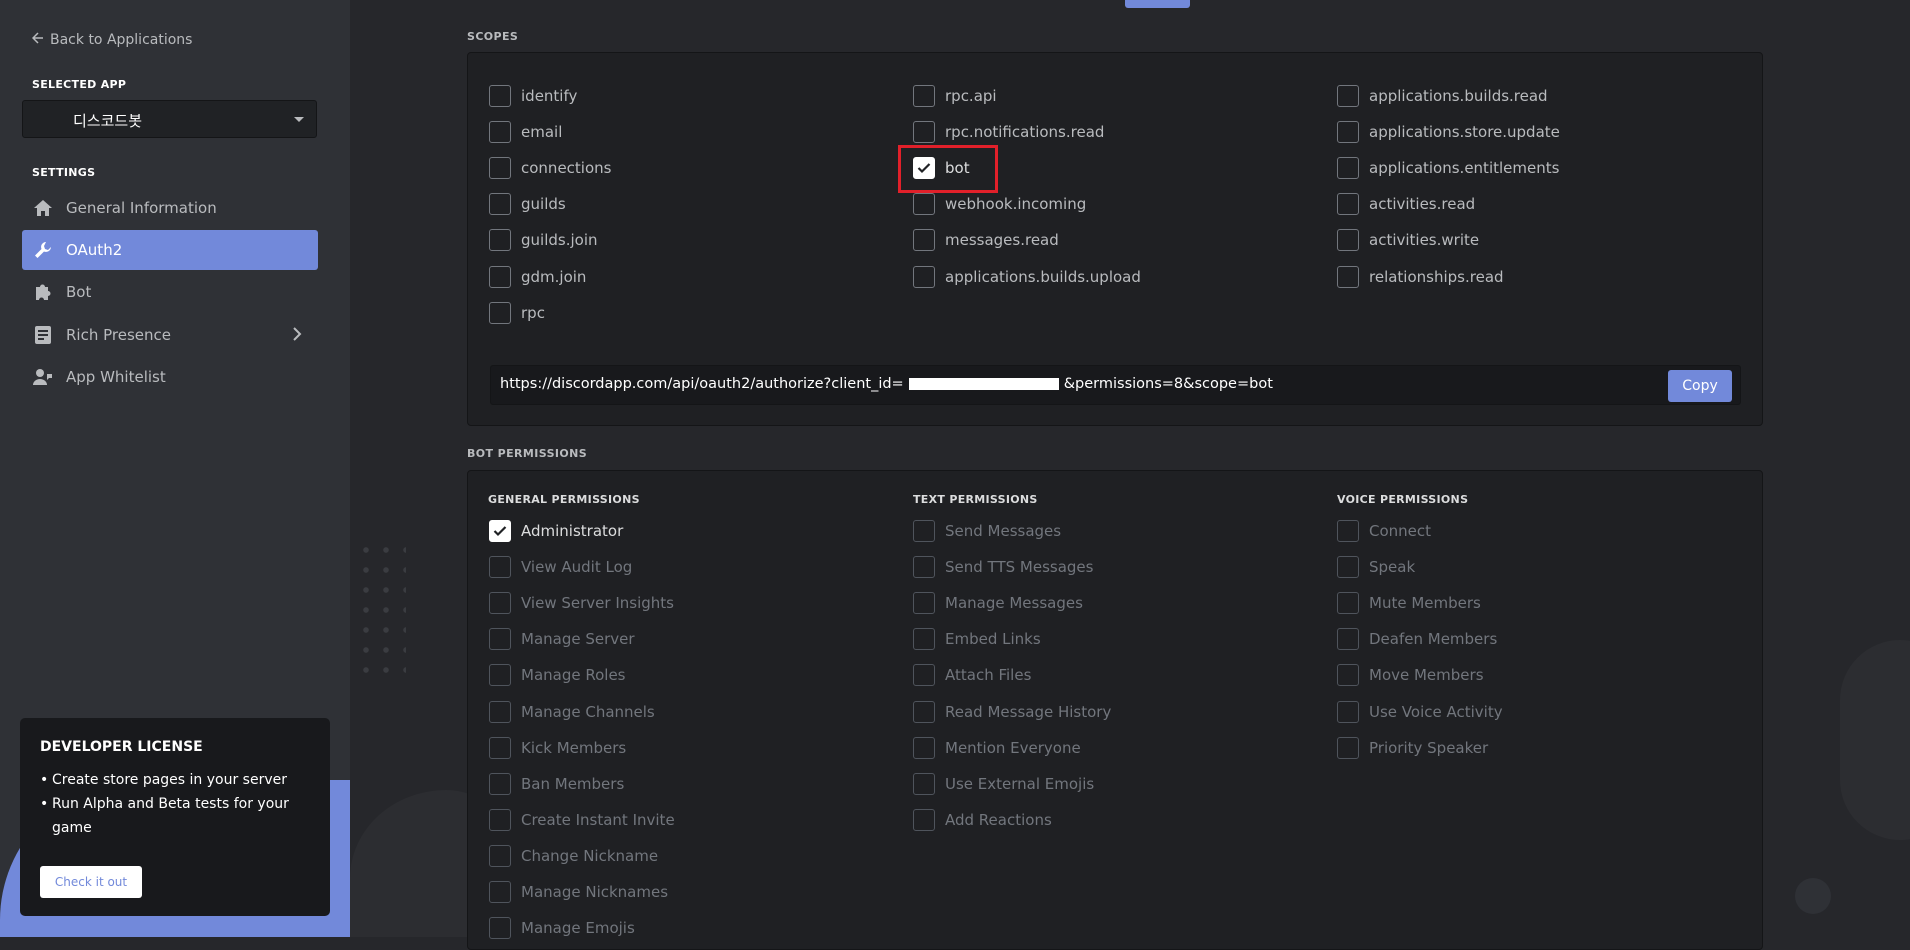 This screenshot has width=1910, height=950. Describe the element at coordinates (1168, 384) in the screenshot. I see `url-suffix: &permissions=8&scope=bot` at that location.